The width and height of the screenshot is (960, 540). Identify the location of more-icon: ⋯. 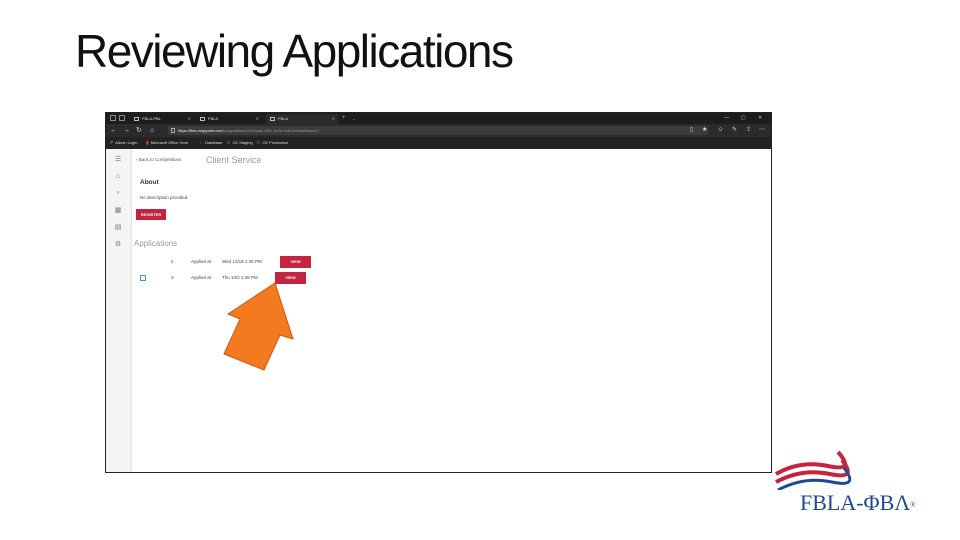
(762, 130).